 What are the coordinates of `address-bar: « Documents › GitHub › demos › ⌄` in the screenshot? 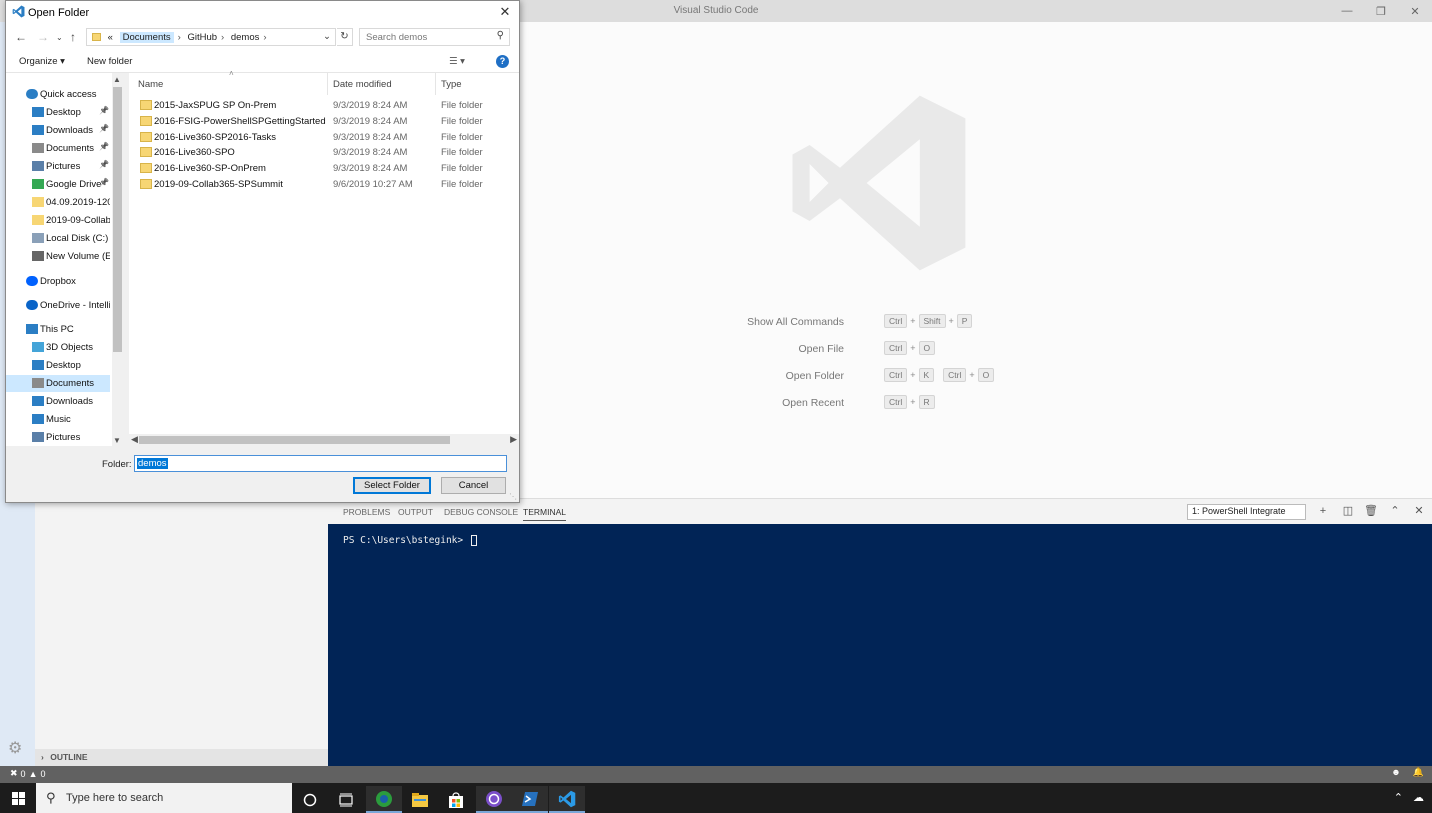 It's located at (211, 37).